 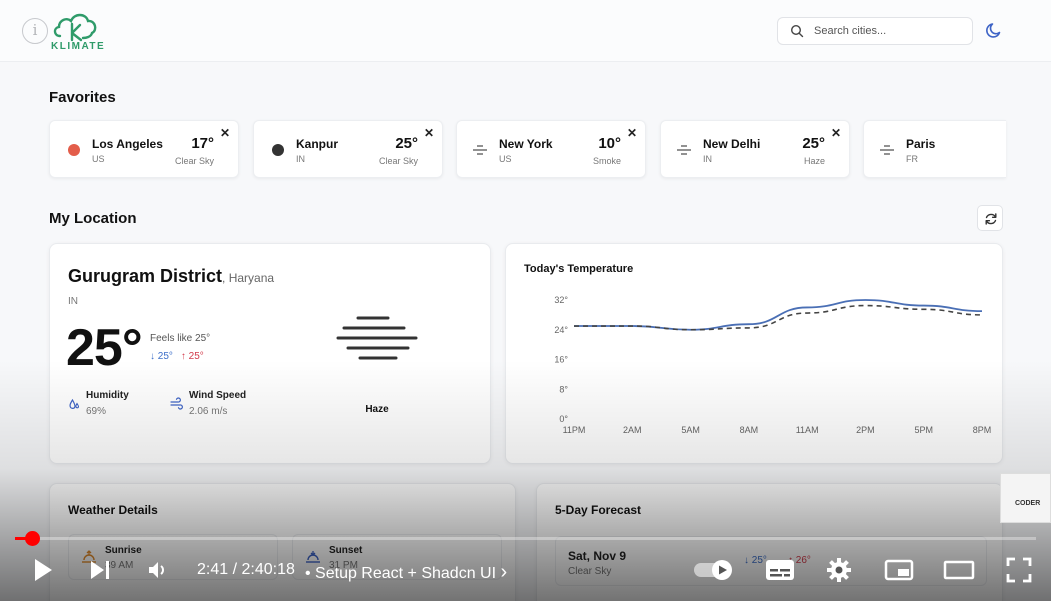 I want to click on clear-sky-night-icon, so click(x=278, y=150).